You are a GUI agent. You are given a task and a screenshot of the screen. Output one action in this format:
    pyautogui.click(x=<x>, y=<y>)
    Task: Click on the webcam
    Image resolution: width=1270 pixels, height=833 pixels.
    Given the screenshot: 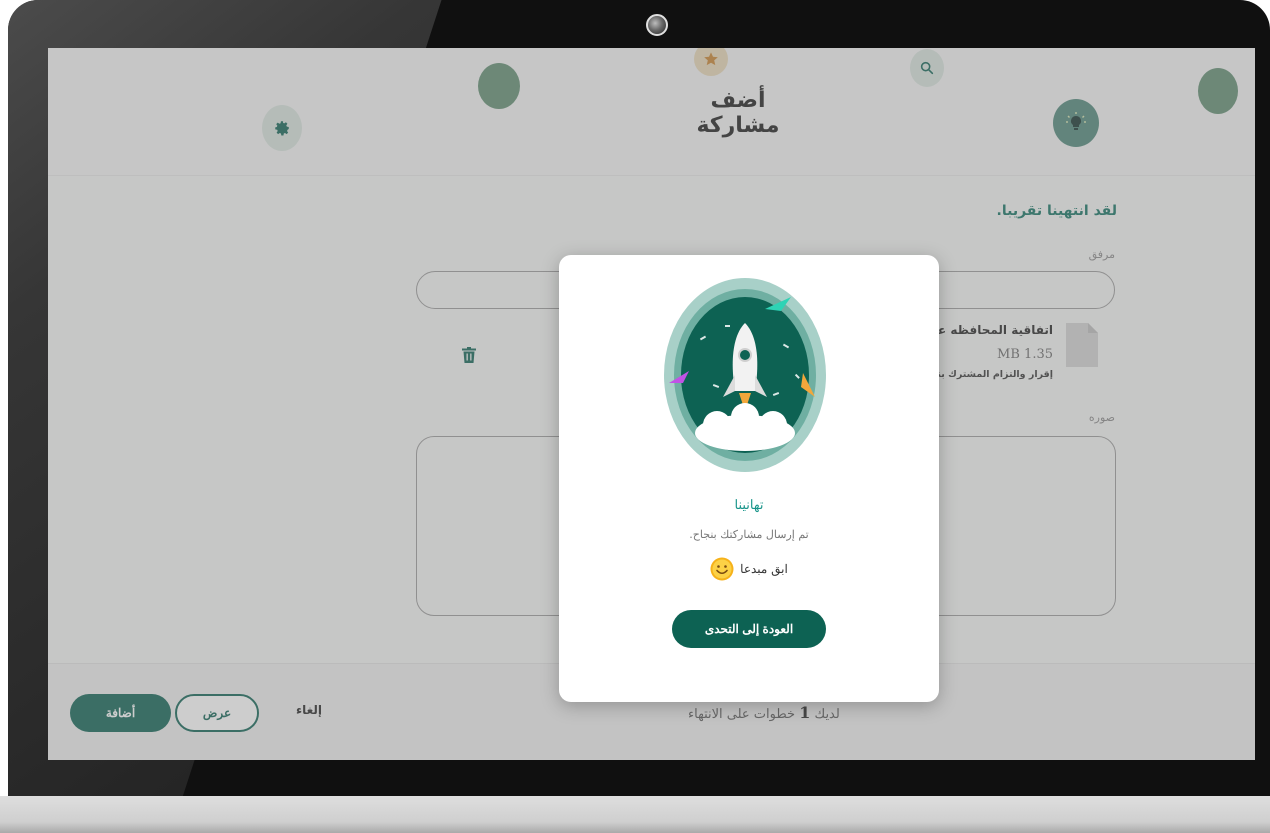 What is the action you would take?
    pyautogui.click(x=657, y=25)
    